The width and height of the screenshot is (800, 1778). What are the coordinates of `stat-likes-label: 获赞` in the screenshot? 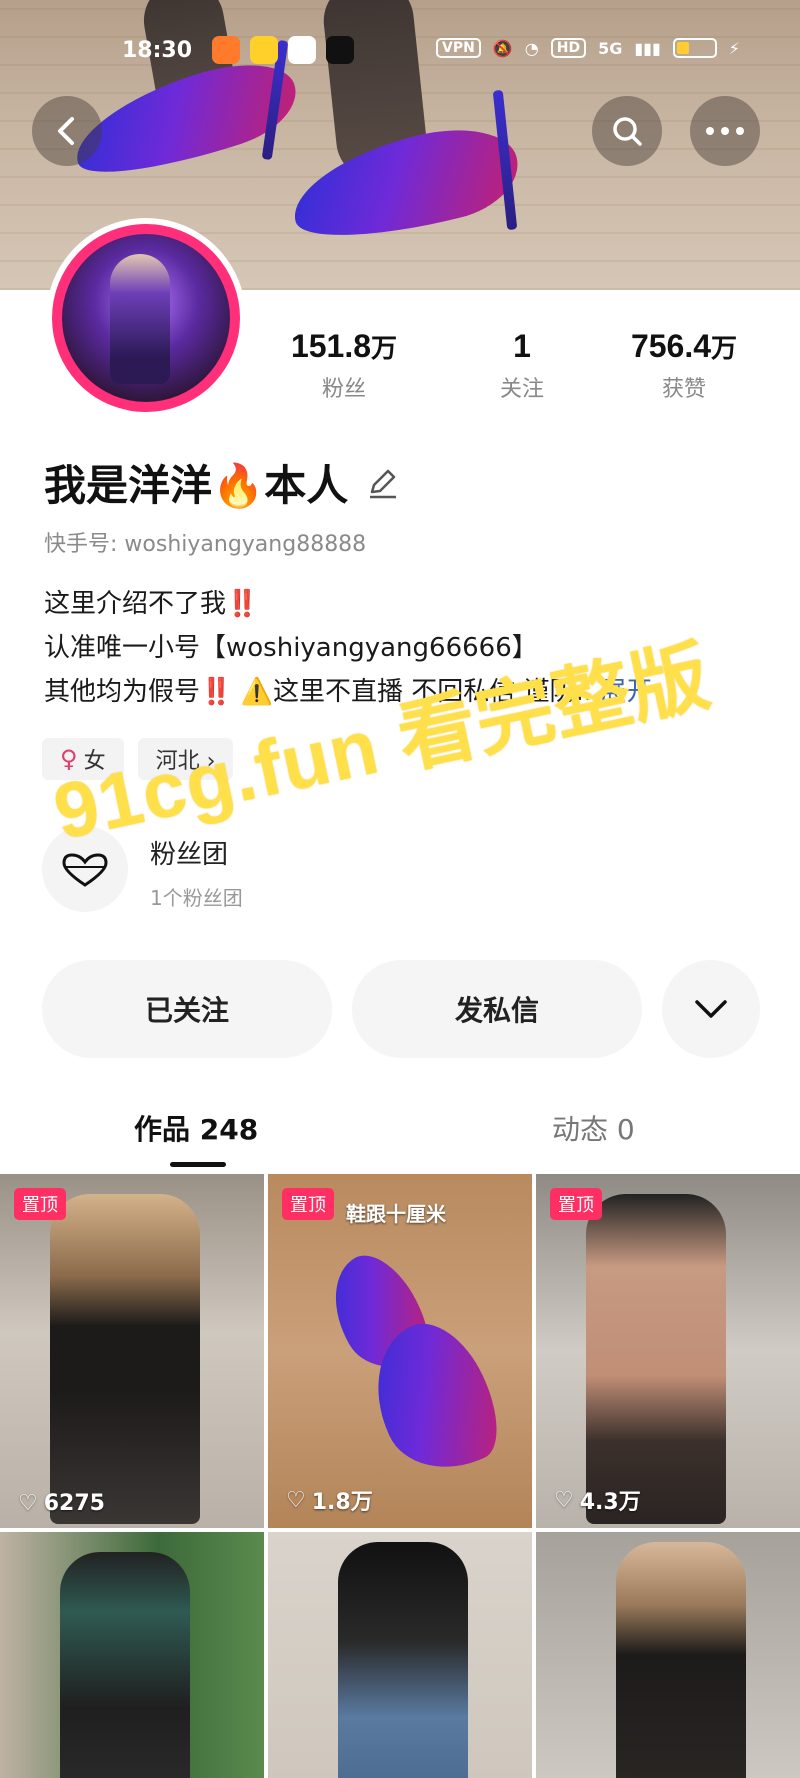 It's located at (683, 389).